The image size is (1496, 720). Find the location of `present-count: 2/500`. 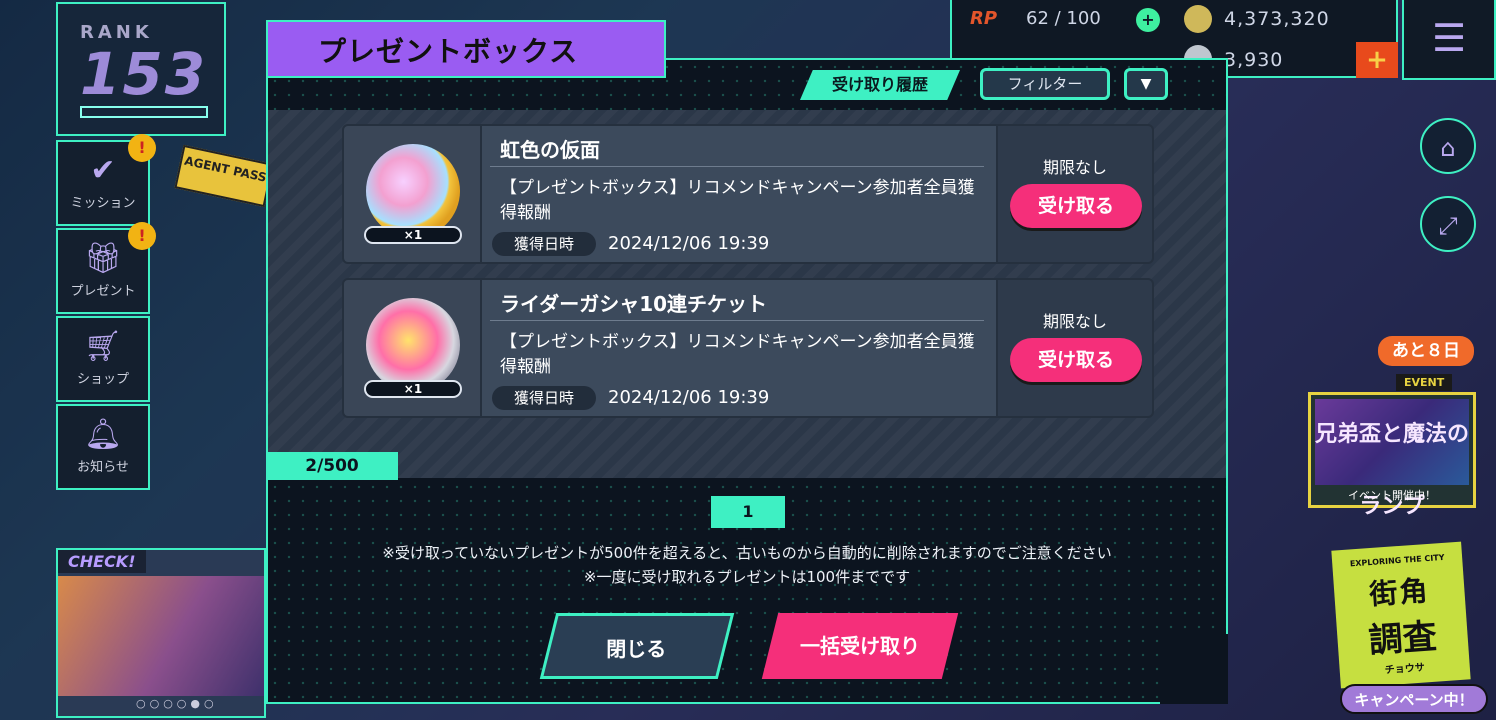

present-count: 2/500 is located at coordinates (332, 466).